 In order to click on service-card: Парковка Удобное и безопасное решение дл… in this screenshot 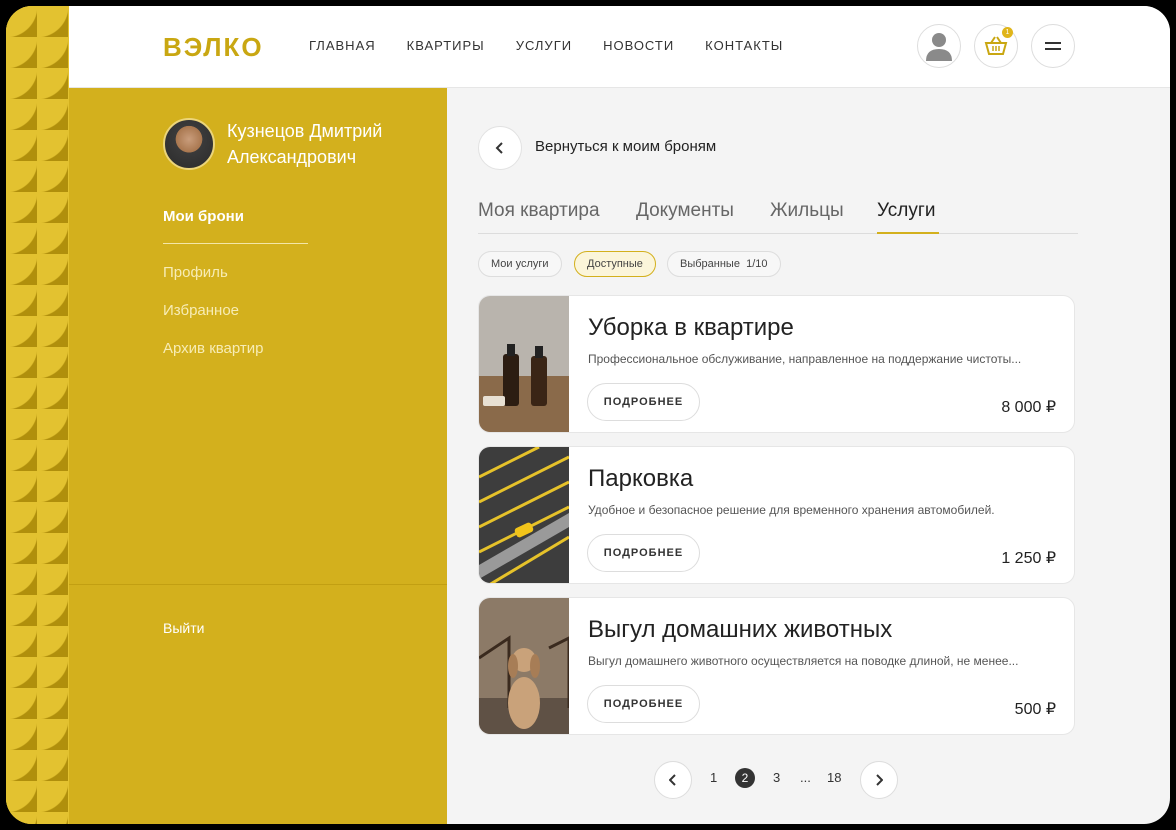, I will do `click(776, 515)`.